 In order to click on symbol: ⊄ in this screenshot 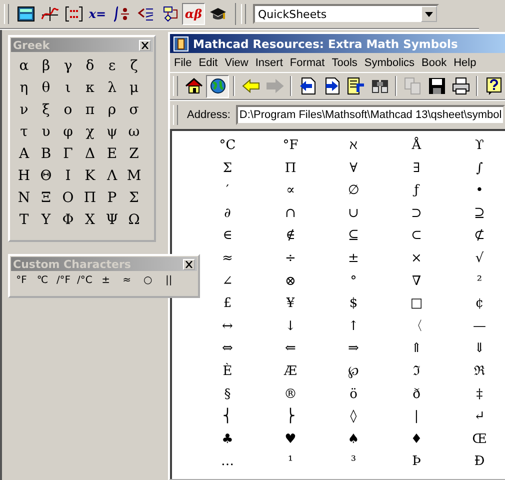, I will do `click(479, 236)`.